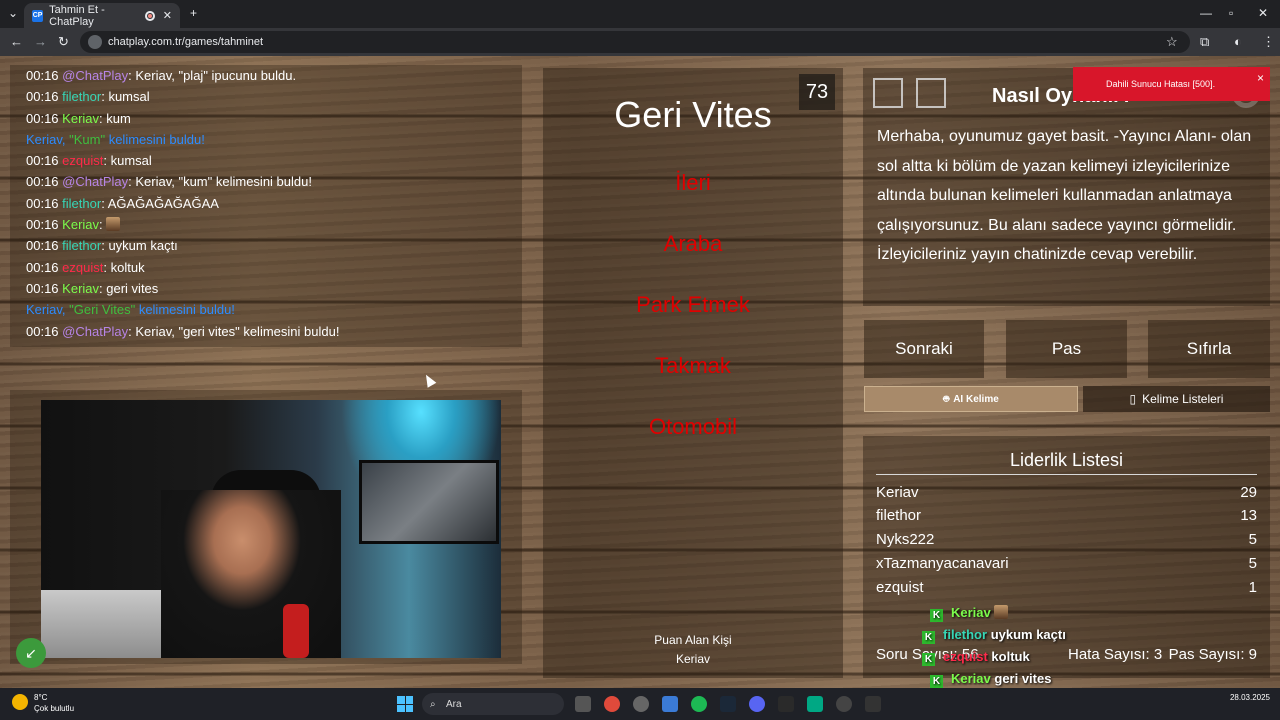  What do you see at coordinates (40, 41) in the screenshot?
I see `forward-icon: →` at bounding box center [40, 41].